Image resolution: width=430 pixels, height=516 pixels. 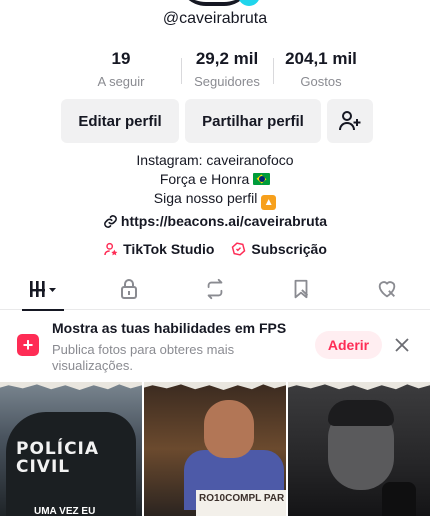 I want to click on bio-line-follow: Siga nosso perfil ▲, so click(x=215, y=199).